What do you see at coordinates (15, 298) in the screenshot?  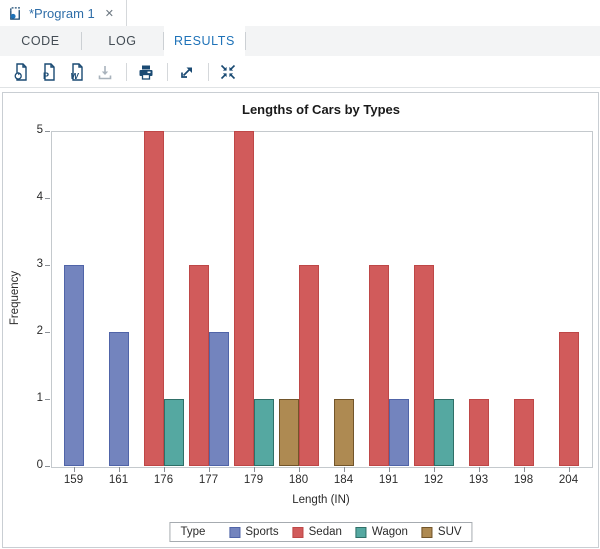 I see `y-axis-title: Frequency` at bounding box center [15, 298].